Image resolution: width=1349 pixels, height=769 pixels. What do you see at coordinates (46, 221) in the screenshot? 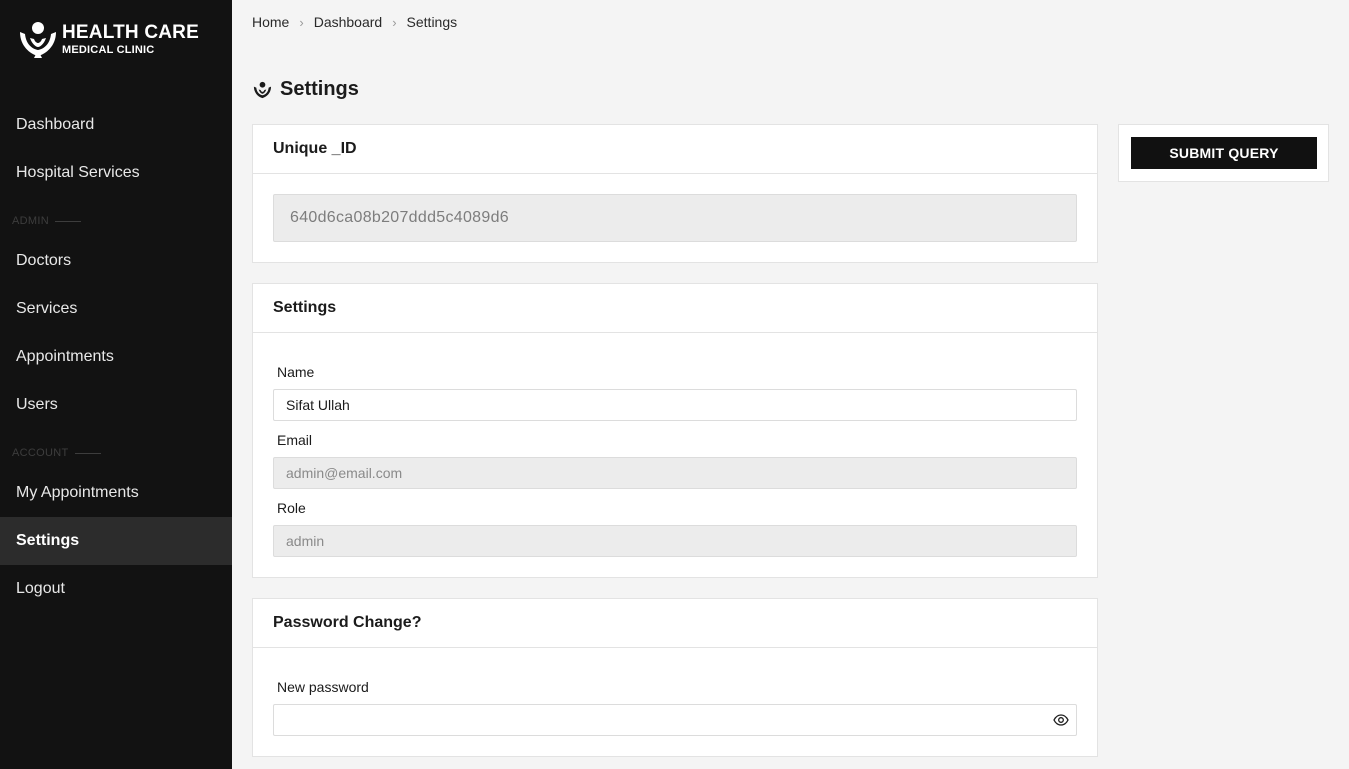
I see `sidebar-section-admin: ADMIN` at bounding box center [46, 221].